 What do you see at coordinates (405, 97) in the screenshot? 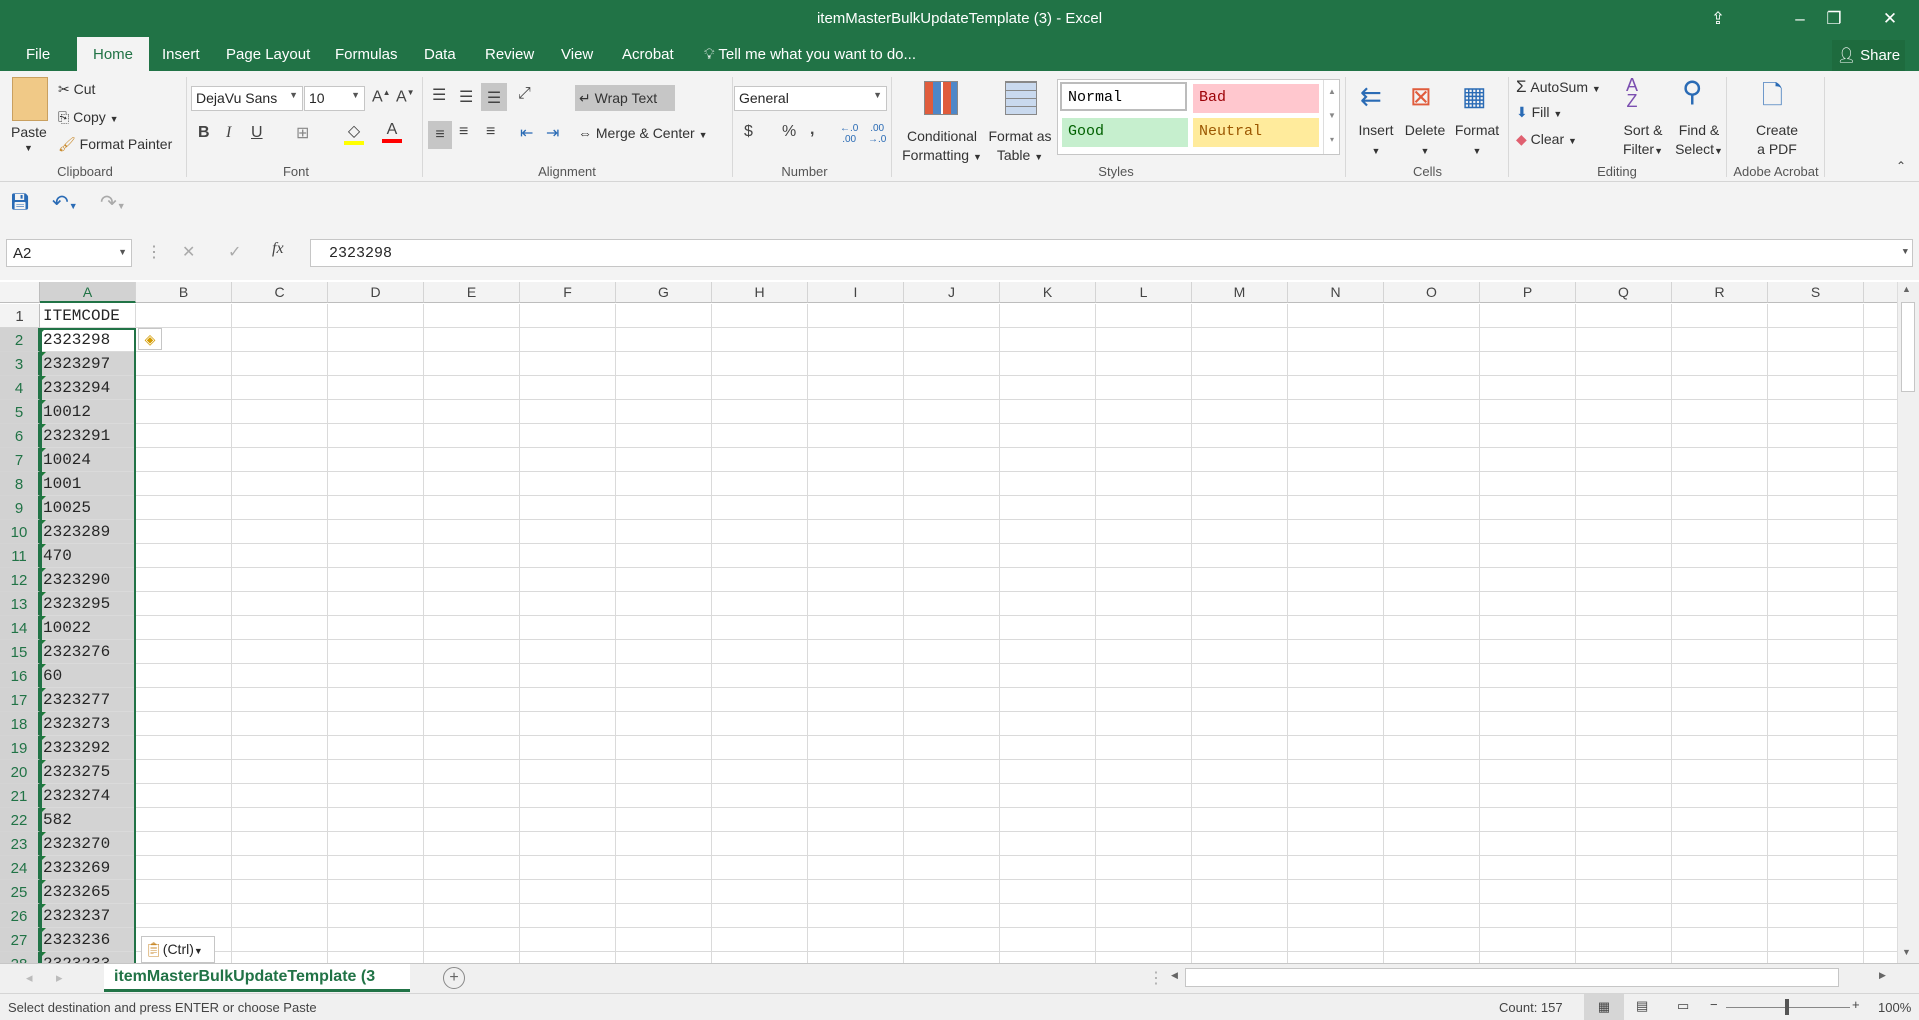
I see `decrease-font-size-icon: A▼` at bounding box center [405, 97].